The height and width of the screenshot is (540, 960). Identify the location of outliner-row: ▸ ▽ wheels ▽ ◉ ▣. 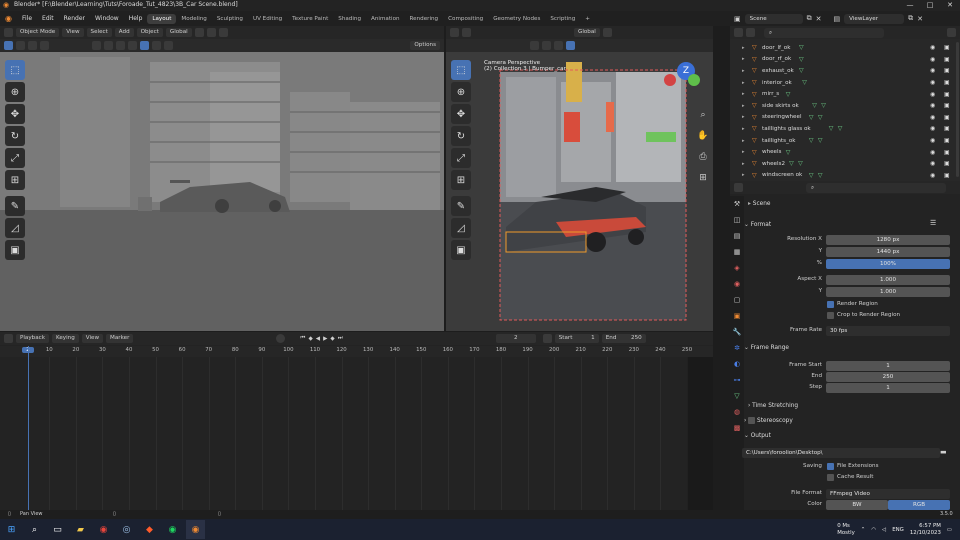
(845, 152).